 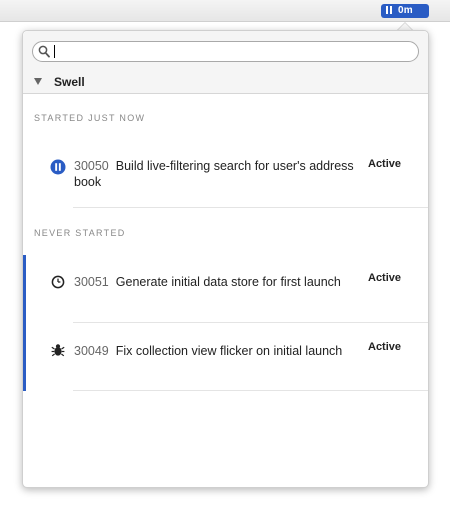 I want to click on menu-bar: 0m, so click(x=225, y=11).